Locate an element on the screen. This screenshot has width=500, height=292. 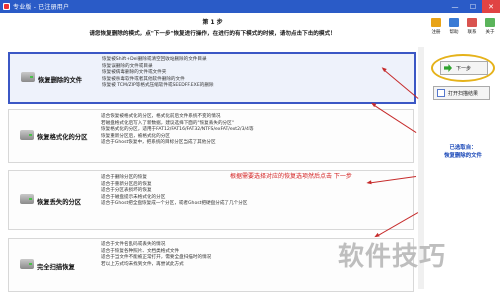
open-scan-results-button: 打开扫描结果 is located at coordinates (461, 93).